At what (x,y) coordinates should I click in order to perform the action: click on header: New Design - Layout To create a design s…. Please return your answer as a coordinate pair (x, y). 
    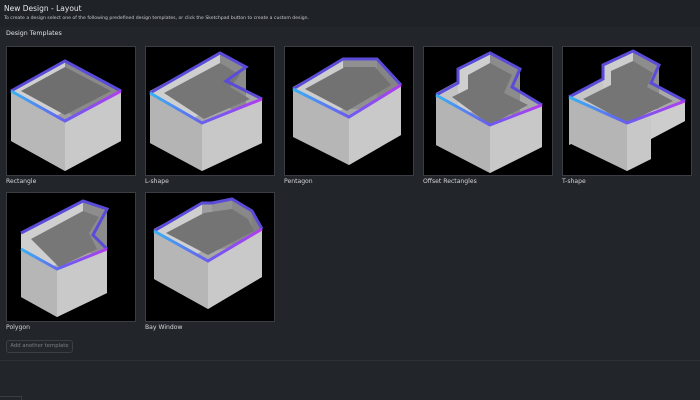
    Looking at the image, I should click on (350, 13).